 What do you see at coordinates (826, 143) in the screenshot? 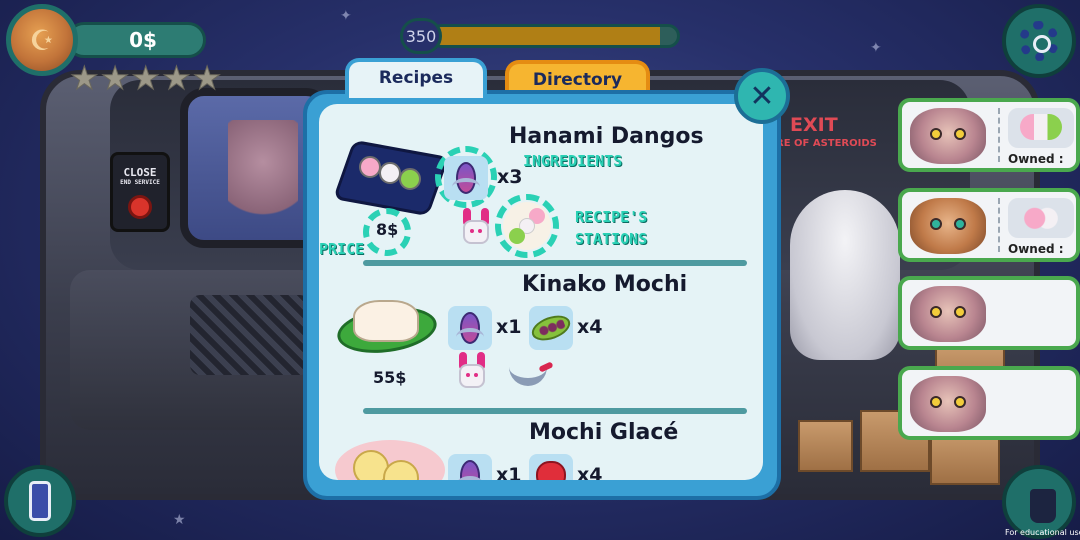
I see `exit-sign-sub: RE OF ASTEROIDS` at bounding box center [826, 143].